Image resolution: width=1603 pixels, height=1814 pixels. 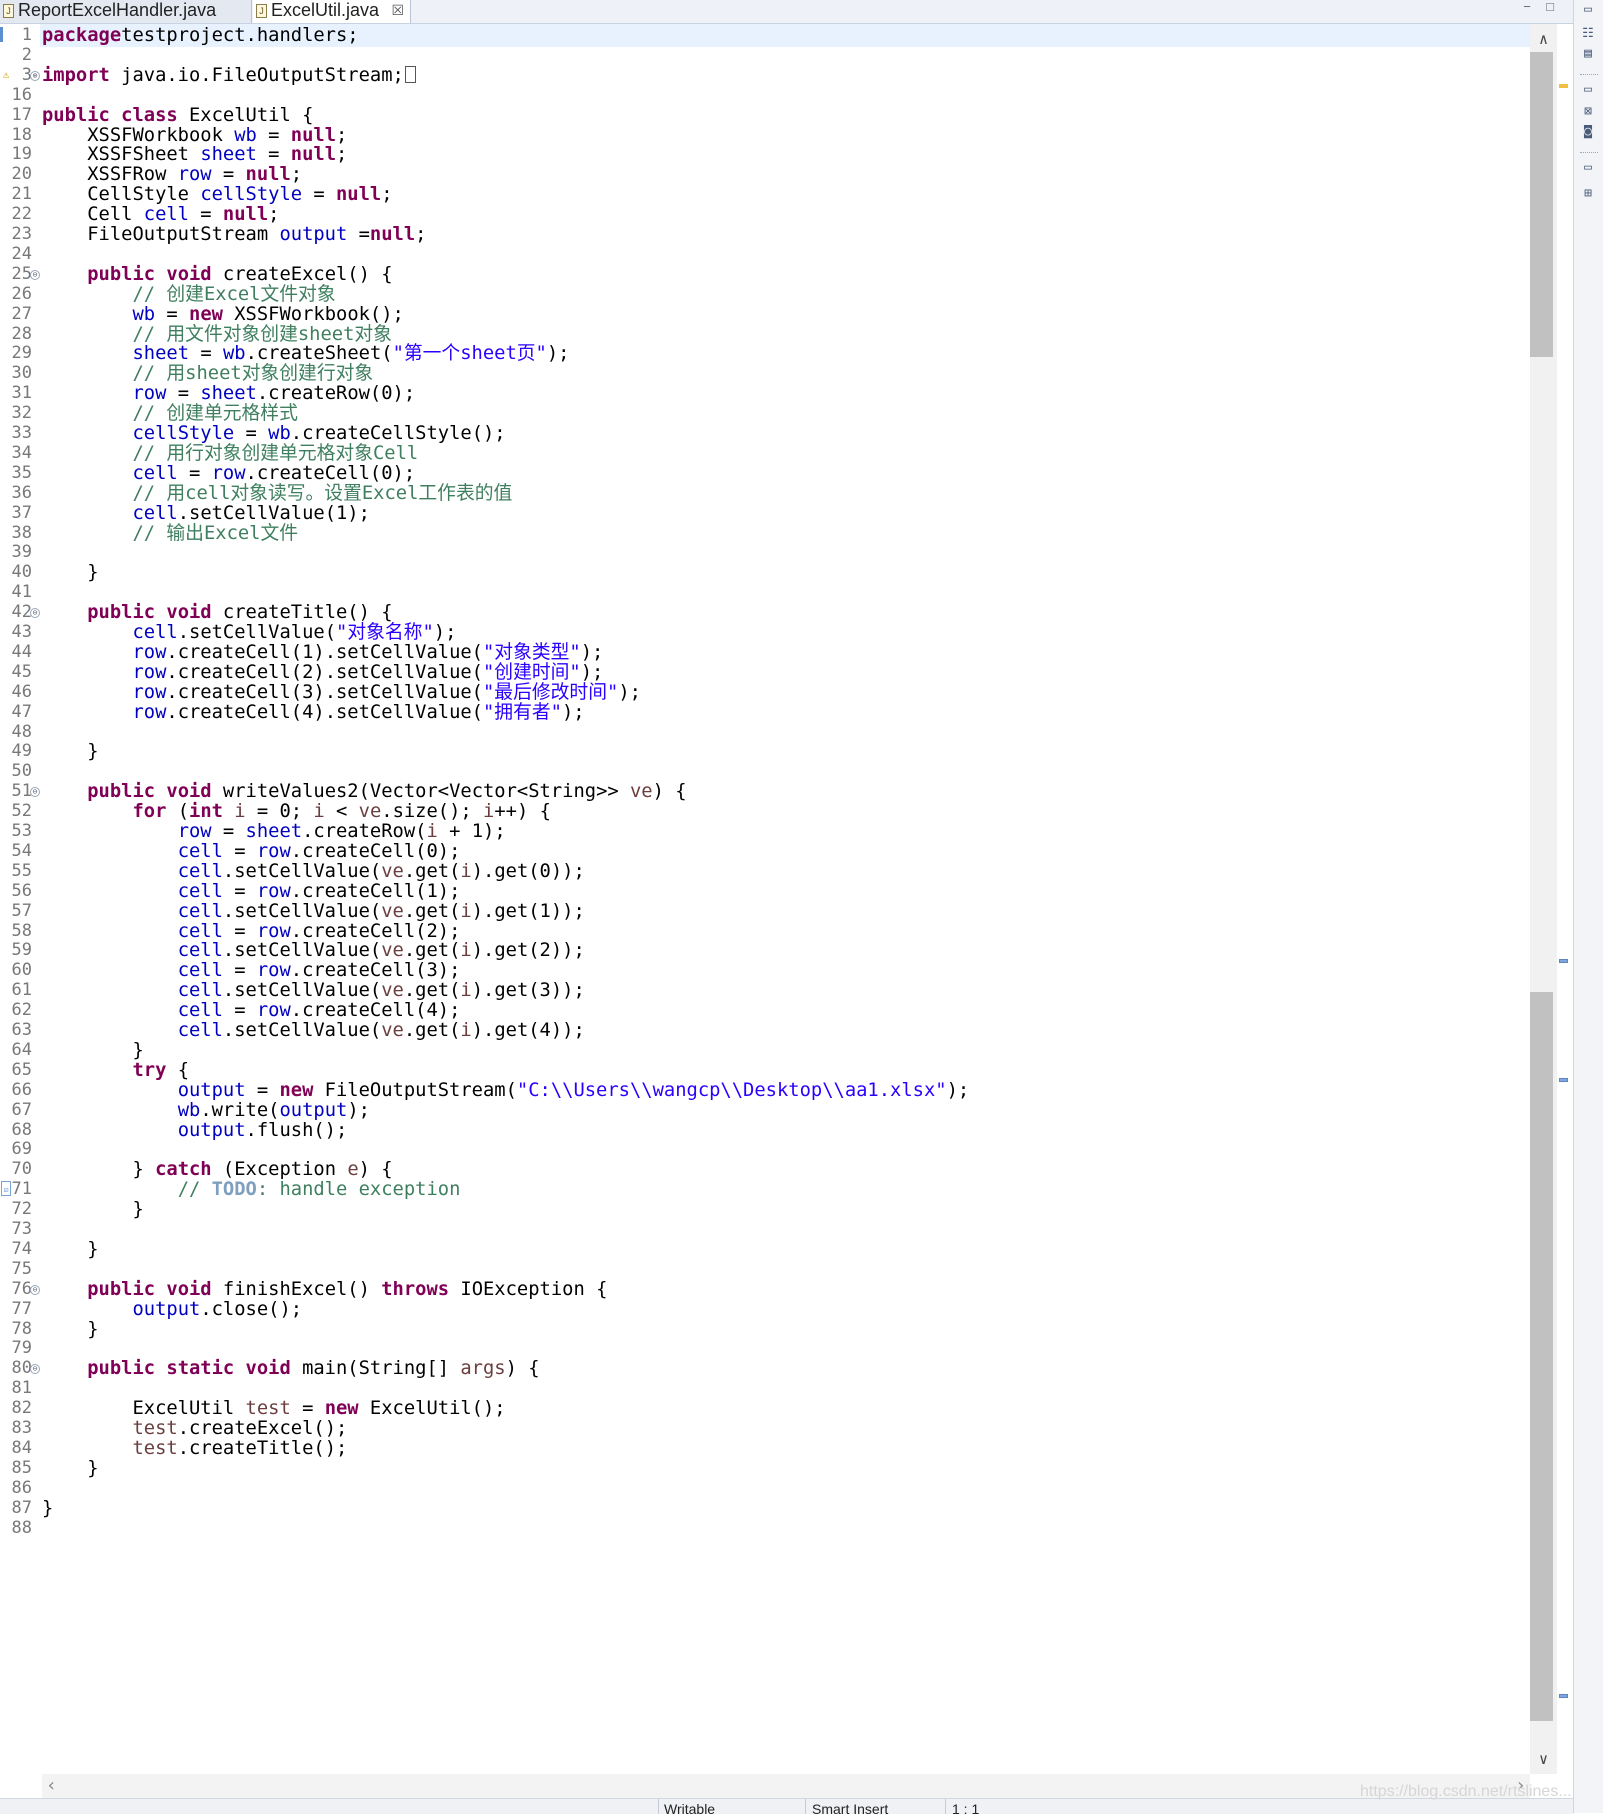 I want to click on keyword: null, so click(x=392, y=234).